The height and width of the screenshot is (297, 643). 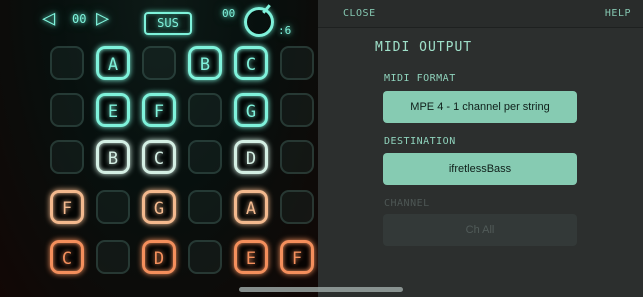 I want to click on home-indicator, so click(x=321, y=289).